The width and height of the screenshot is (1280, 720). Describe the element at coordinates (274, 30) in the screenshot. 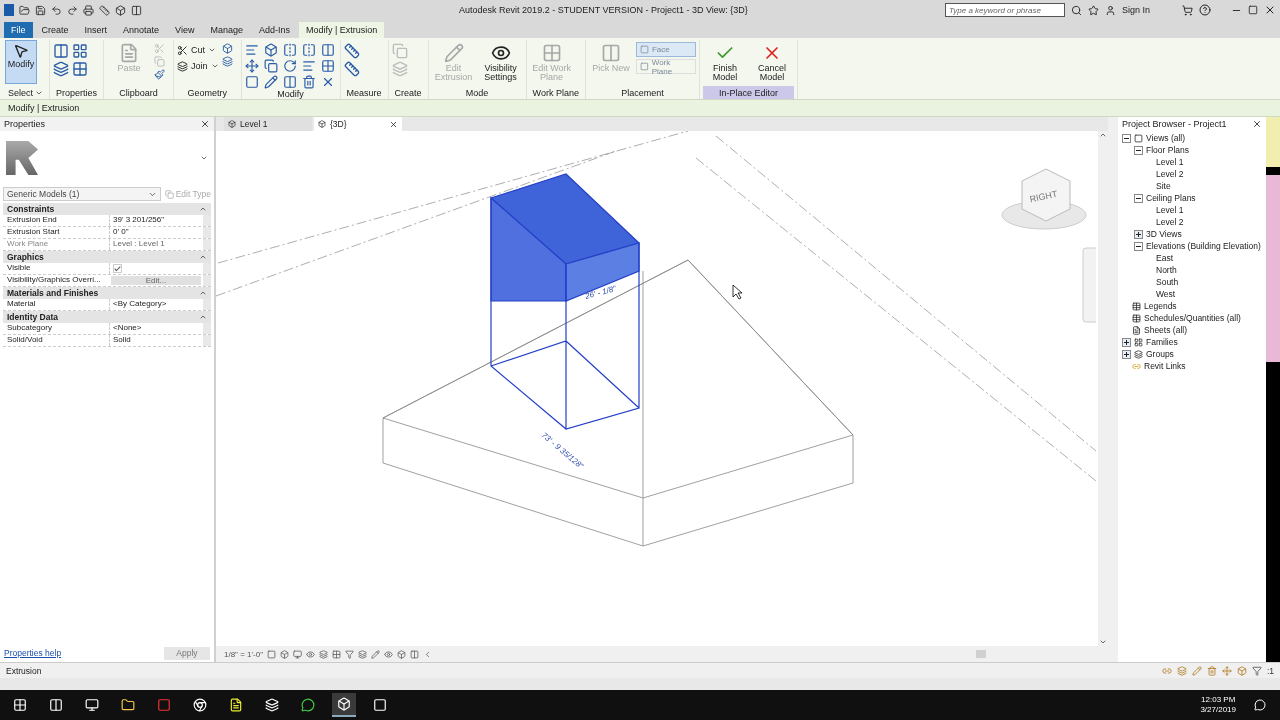

I see `ribbon-tab: Add-Ins` at that location.